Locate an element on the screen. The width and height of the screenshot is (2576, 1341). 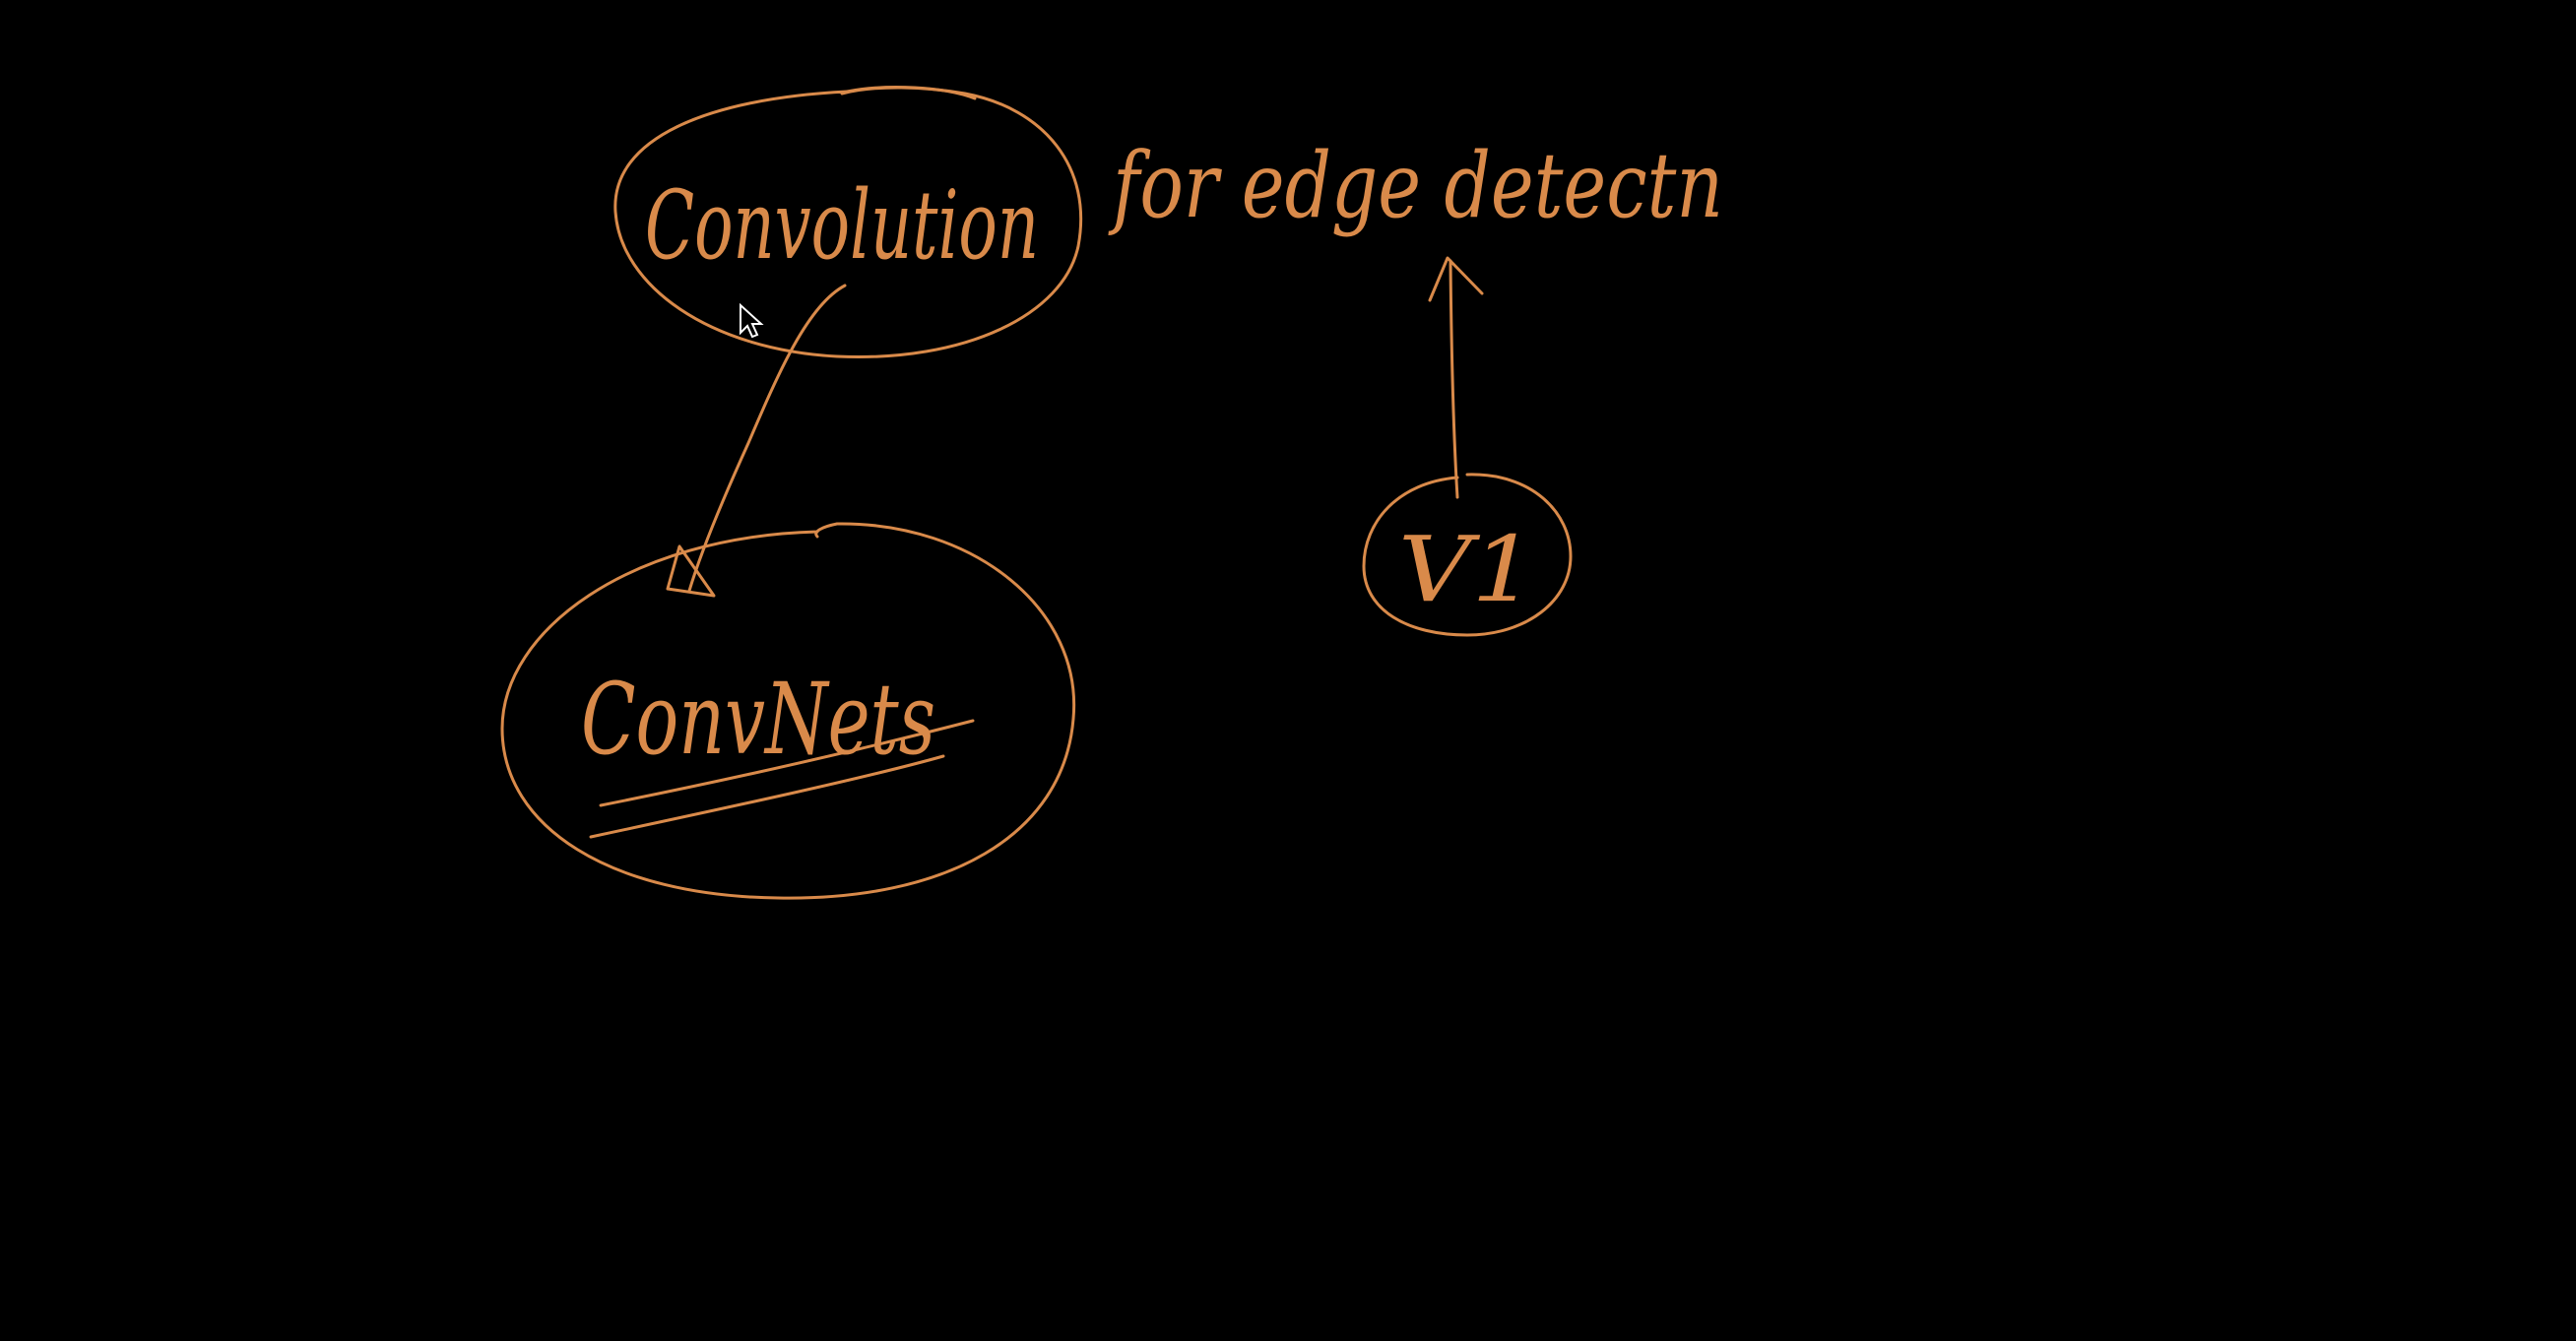
convnets-label: ConvNets is located at coordinates (758, 719).